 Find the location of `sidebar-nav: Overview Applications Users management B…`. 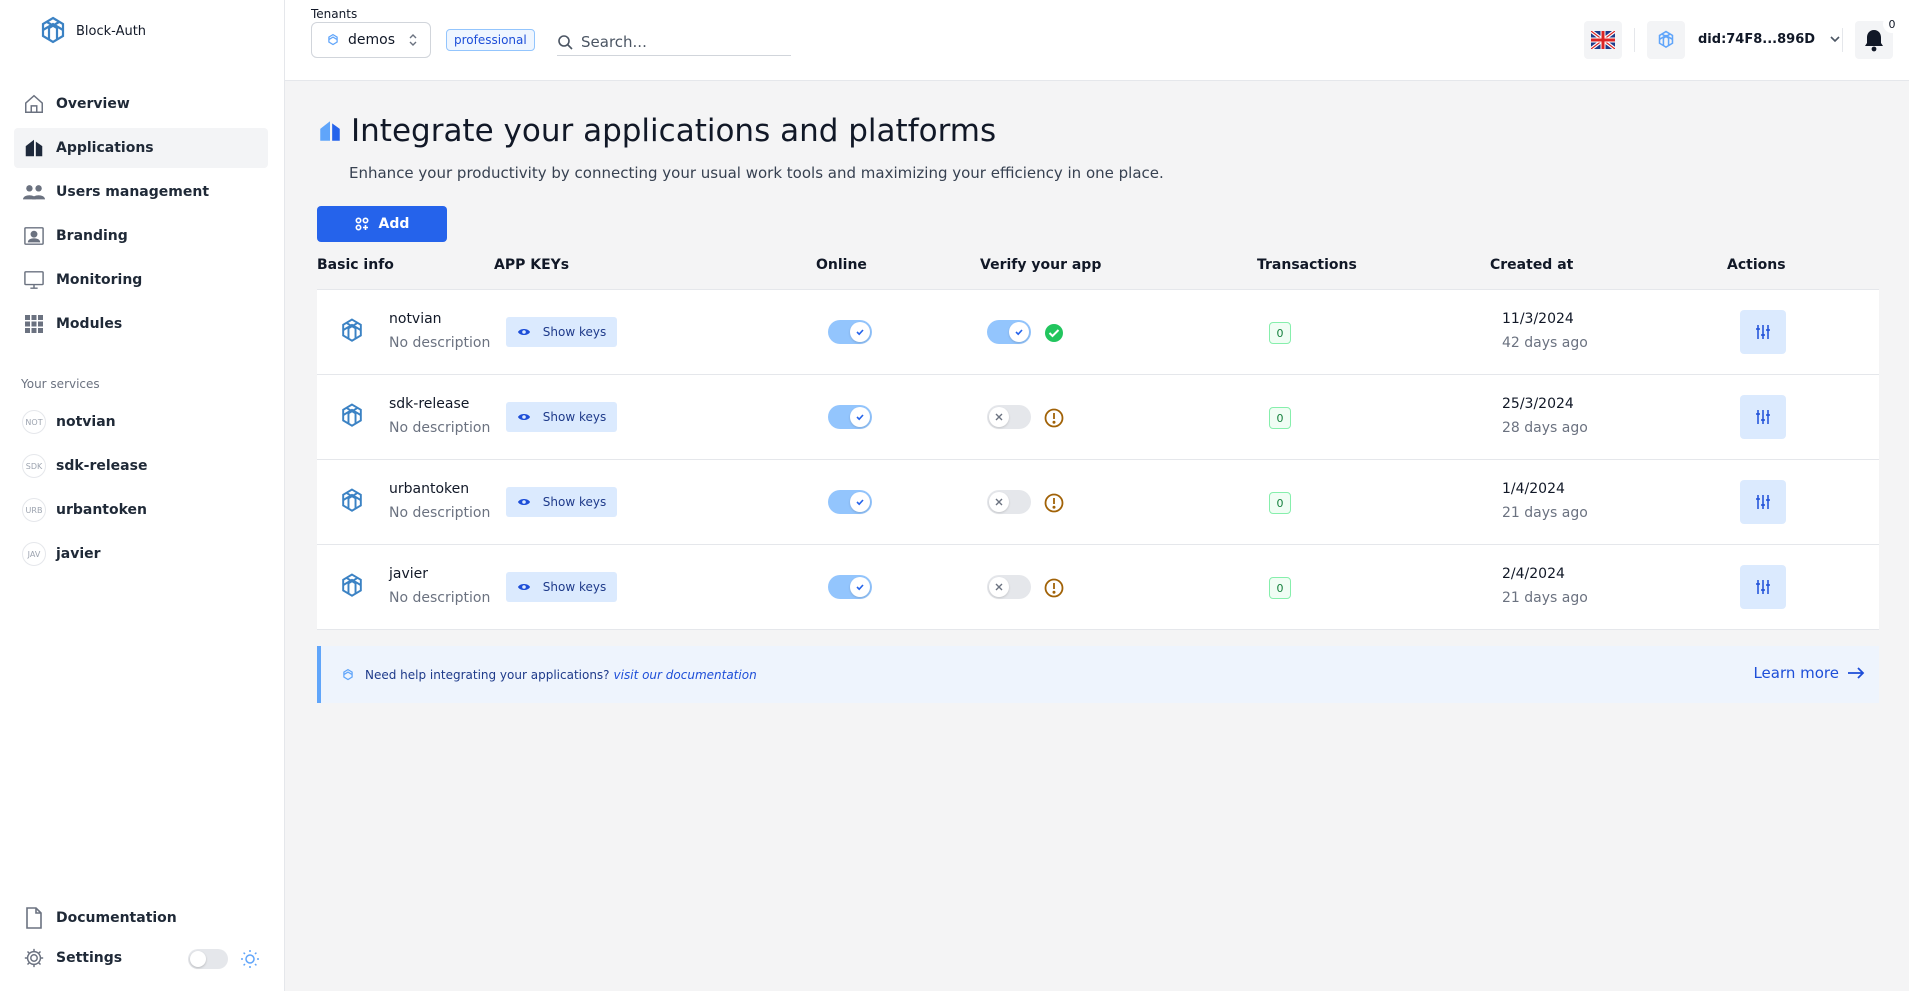

sidebar-nav: Overview Applications Users management B… is located at coordinates (141, 216).